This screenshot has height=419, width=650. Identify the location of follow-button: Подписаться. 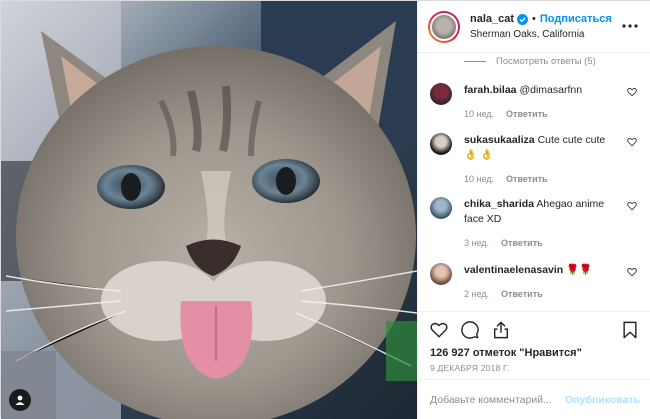
(576, 19).